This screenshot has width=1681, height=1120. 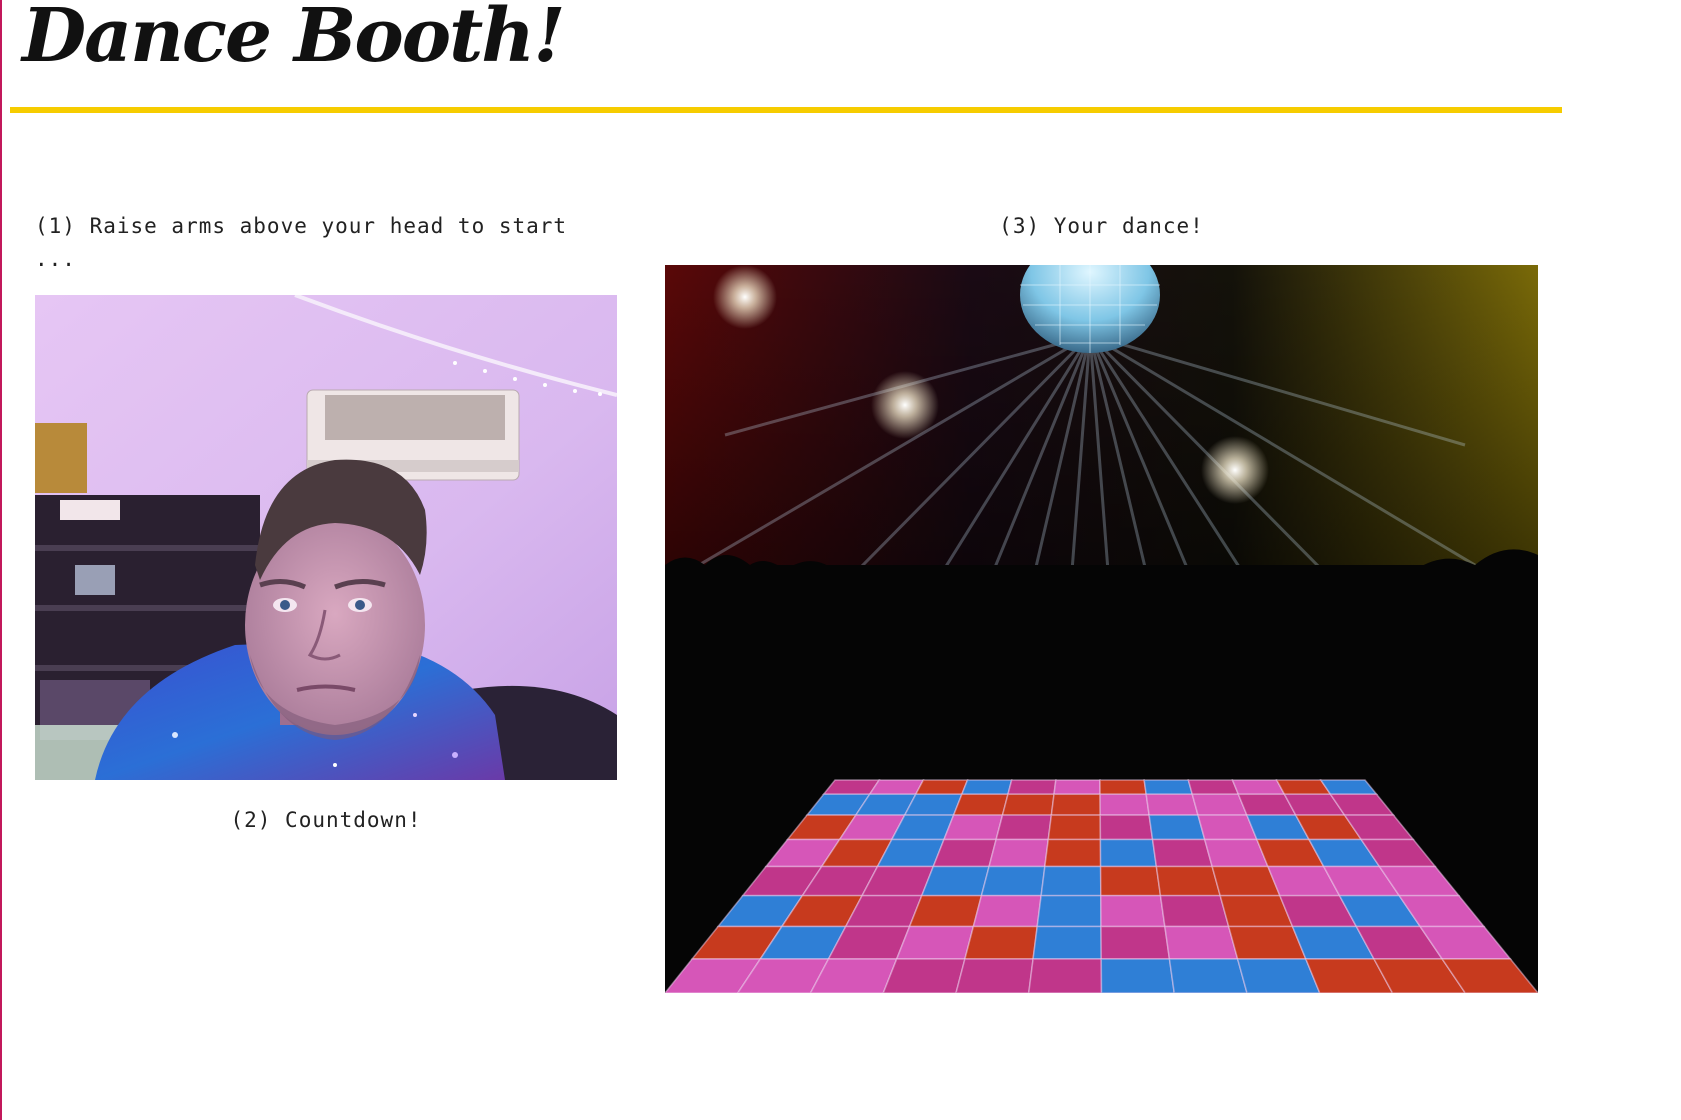 What do you see at coordinates (294, 39) in the screenshot?
I see `page-title: Dance Booth!` at bounding box center [294, 39].